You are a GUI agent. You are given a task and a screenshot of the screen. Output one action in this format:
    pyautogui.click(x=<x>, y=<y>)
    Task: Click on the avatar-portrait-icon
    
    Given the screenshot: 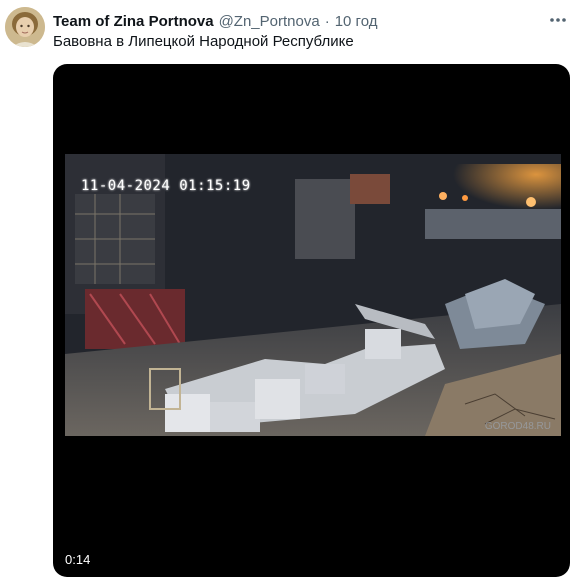 What is the action you would take?
    pyautogui.click(x=25, y=27)
    